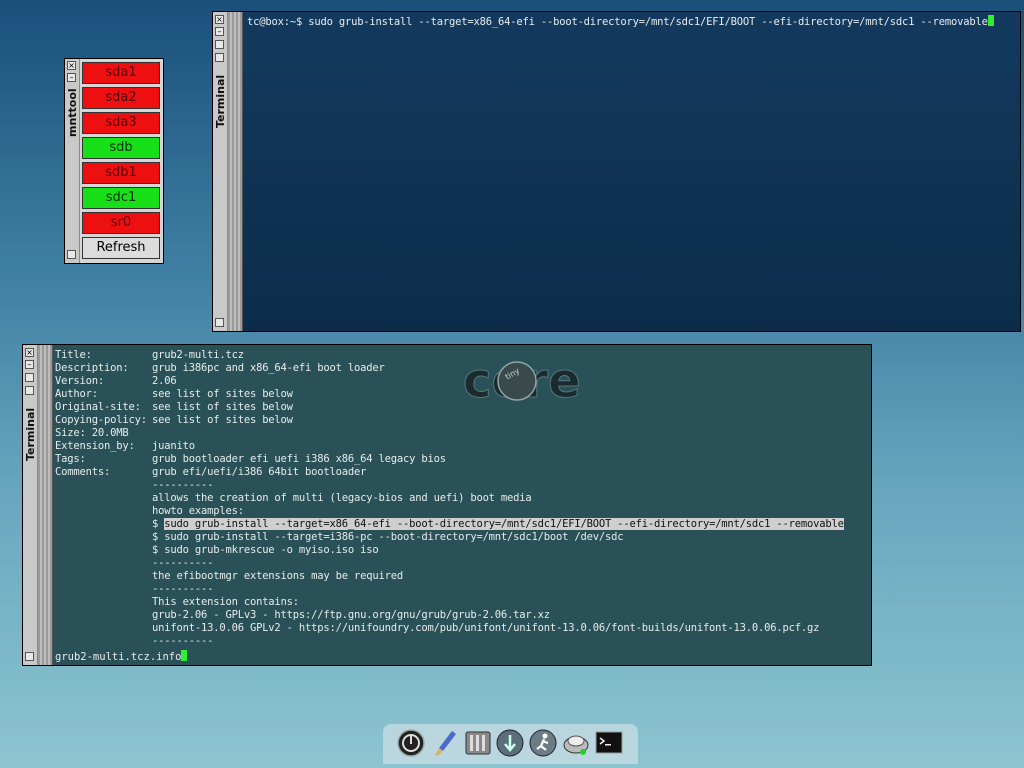 The image size is (1024, 768). What do you see at coordinates (225, 602) in the screenshot?
I see `info-value: This extension contains:` at bounding box center [225, 602].